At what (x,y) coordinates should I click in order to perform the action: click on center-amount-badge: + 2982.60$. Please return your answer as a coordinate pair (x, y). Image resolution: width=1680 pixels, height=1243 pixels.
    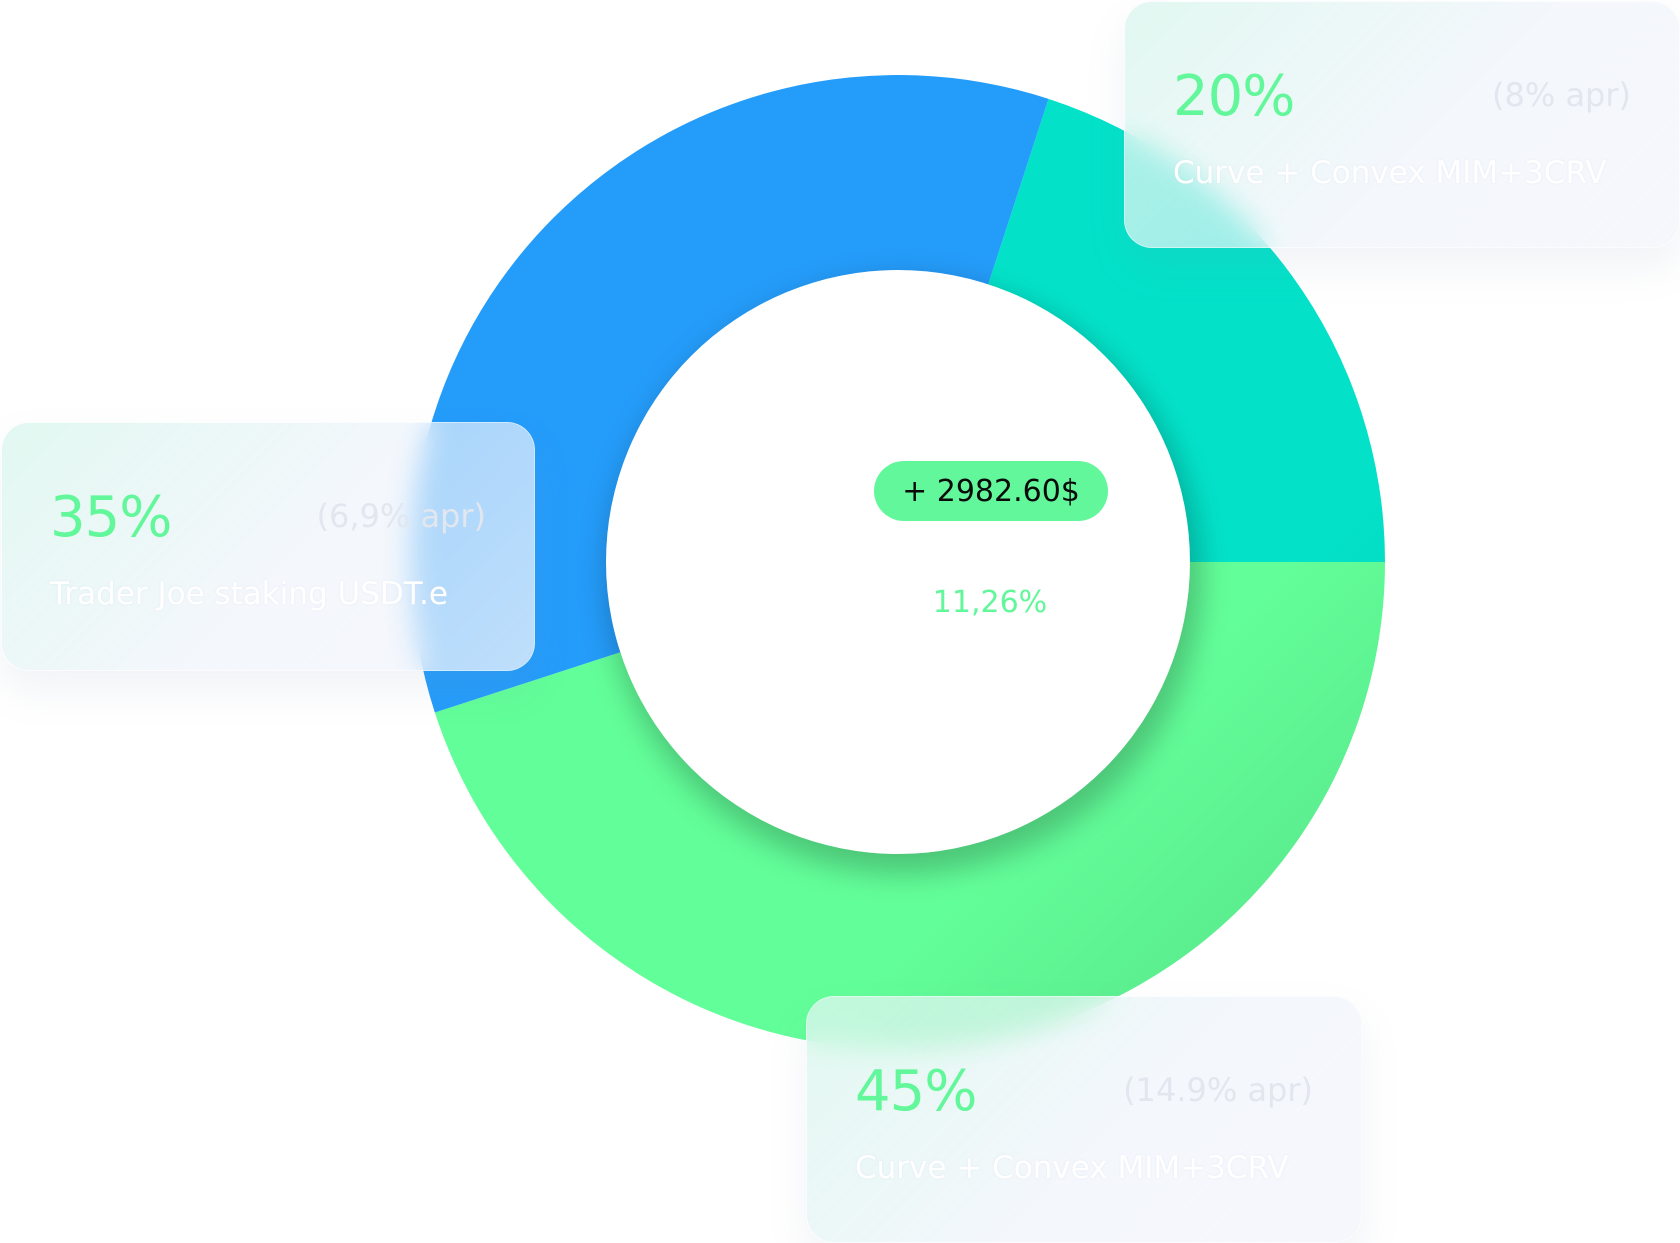
    Looking at the image, I should click on (991, 491).